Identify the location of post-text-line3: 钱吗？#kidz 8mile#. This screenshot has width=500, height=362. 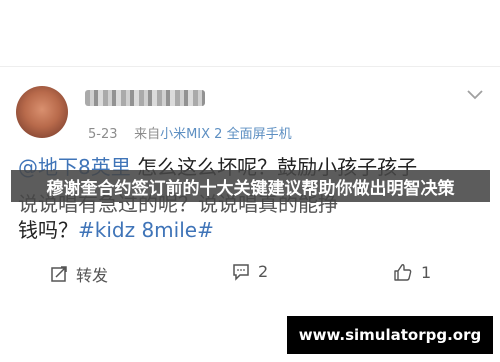
(116, 228).